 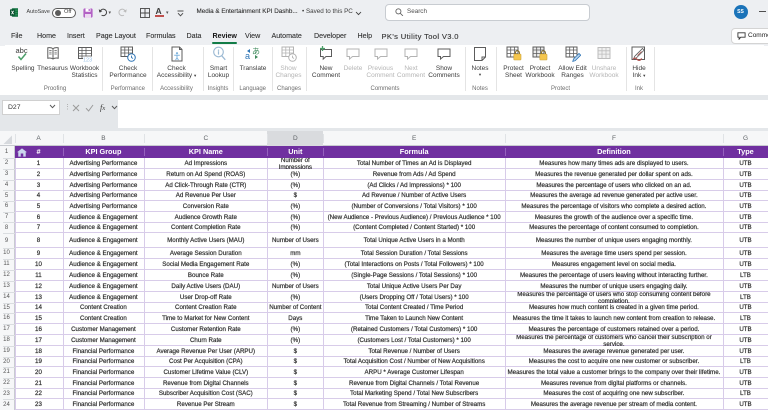 What do you see at coordinates (87, 59) in the screenshot?
I see `svg-text: 123` at bounding box center [87, 59].